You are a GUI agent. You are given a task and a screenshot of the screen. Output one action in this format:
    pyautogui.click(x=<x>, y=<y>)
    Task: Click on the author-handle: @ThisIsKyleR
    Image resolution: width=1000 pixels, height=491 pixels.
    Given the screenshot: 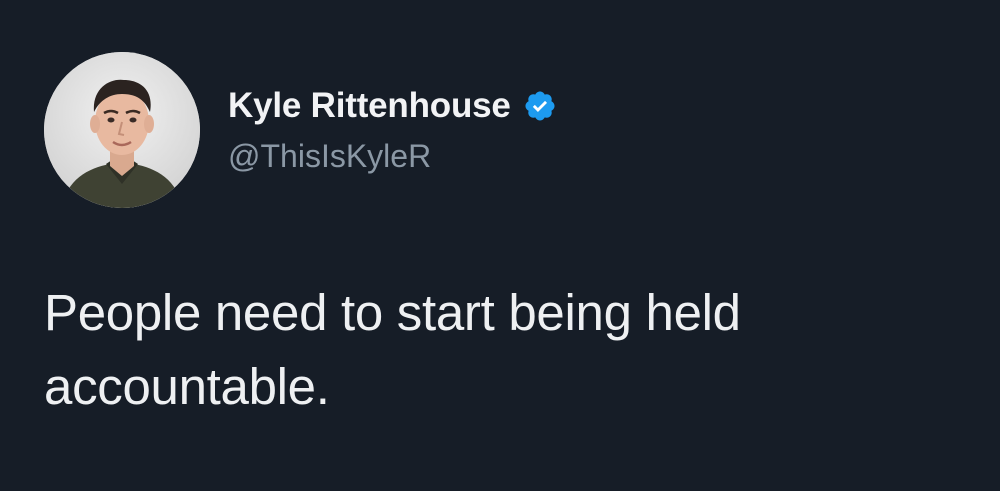 What is the action you would take?
    pyautogui.click(x=329, y=156)
    